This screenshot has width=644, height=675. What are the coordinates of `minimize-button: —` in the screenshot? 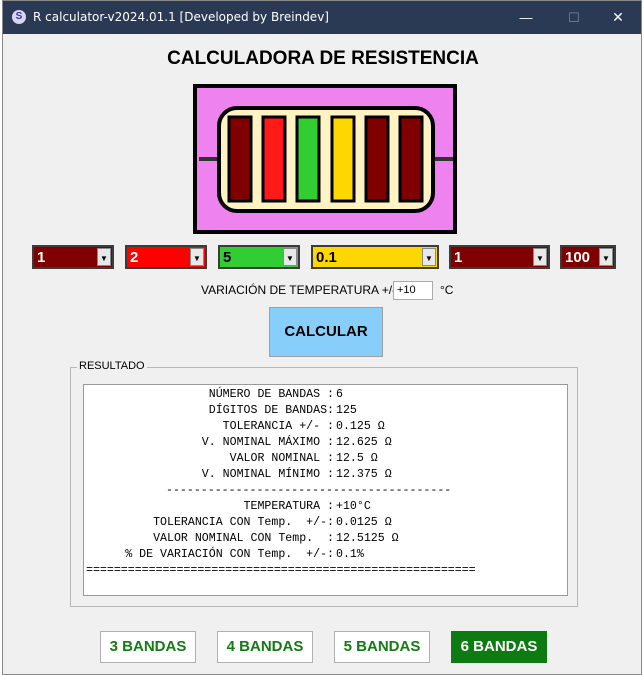 It's located at (526, 17).